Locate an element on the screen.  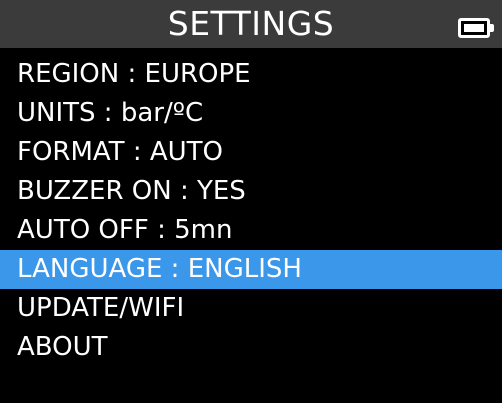
page-title: SETTINGS is located at coordinates (251, 23).